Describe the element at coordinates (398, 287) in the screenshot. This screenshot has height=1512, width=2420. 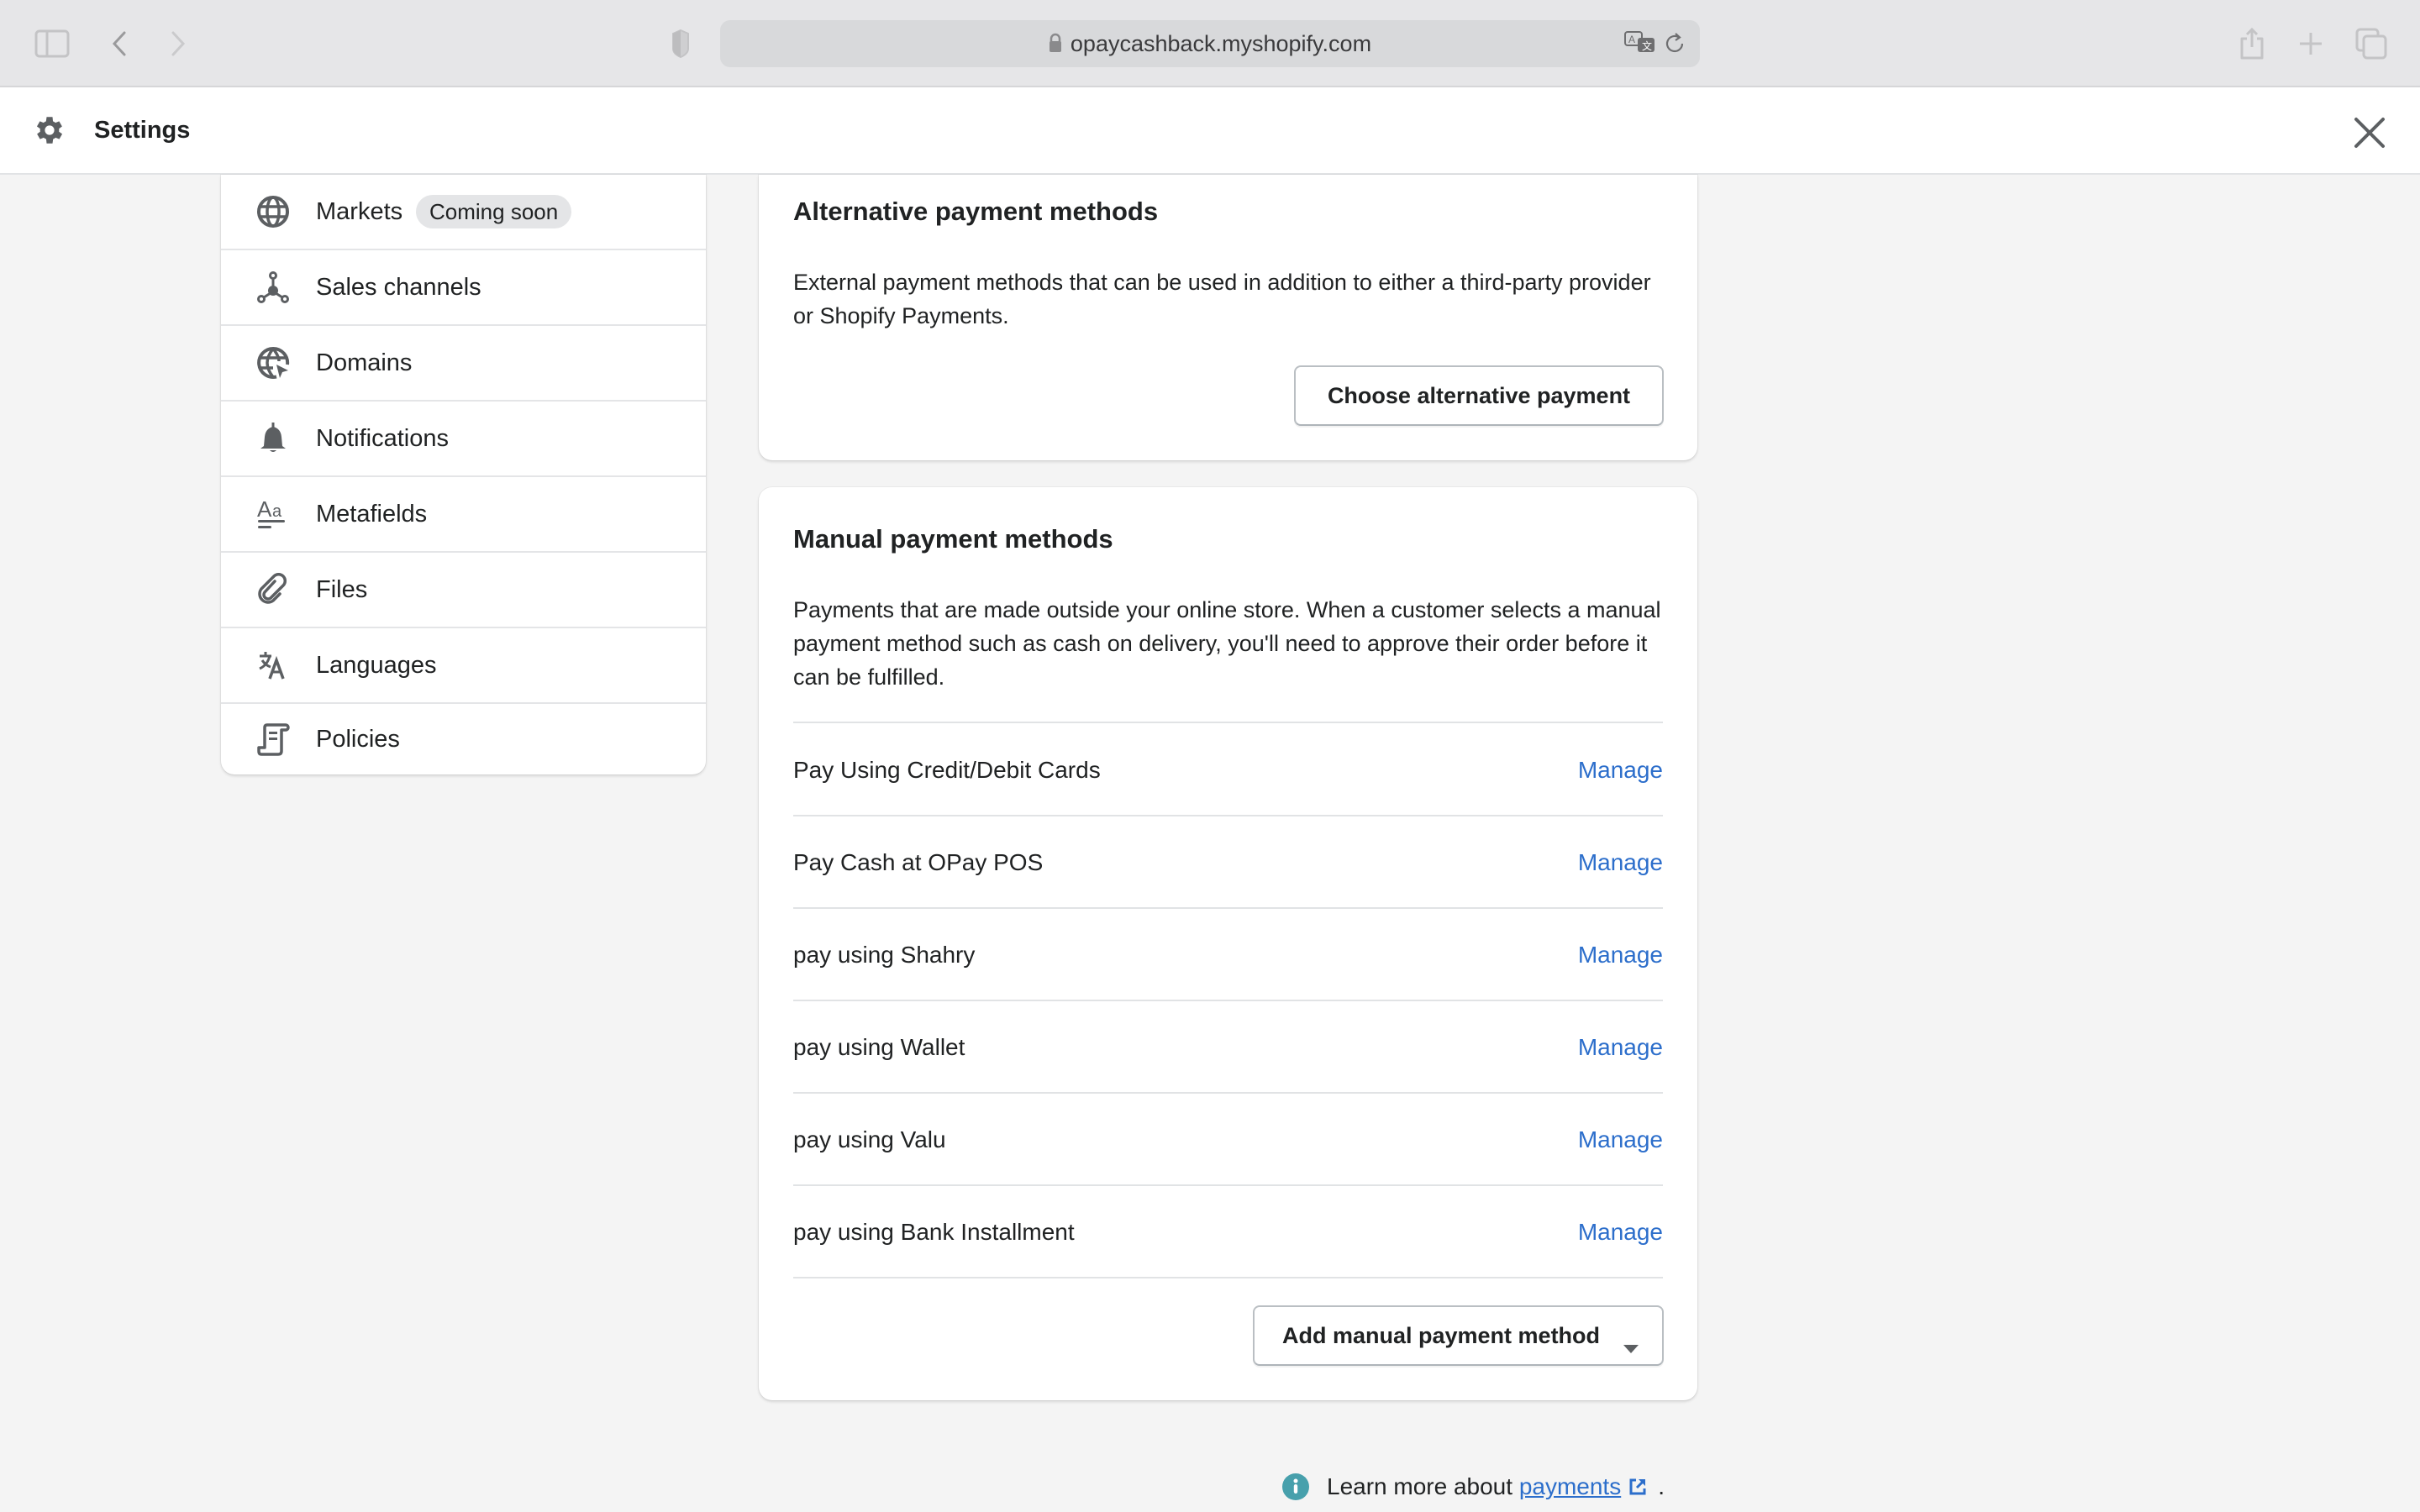
I see `sidebar-item-label: Sales channels` at that location.